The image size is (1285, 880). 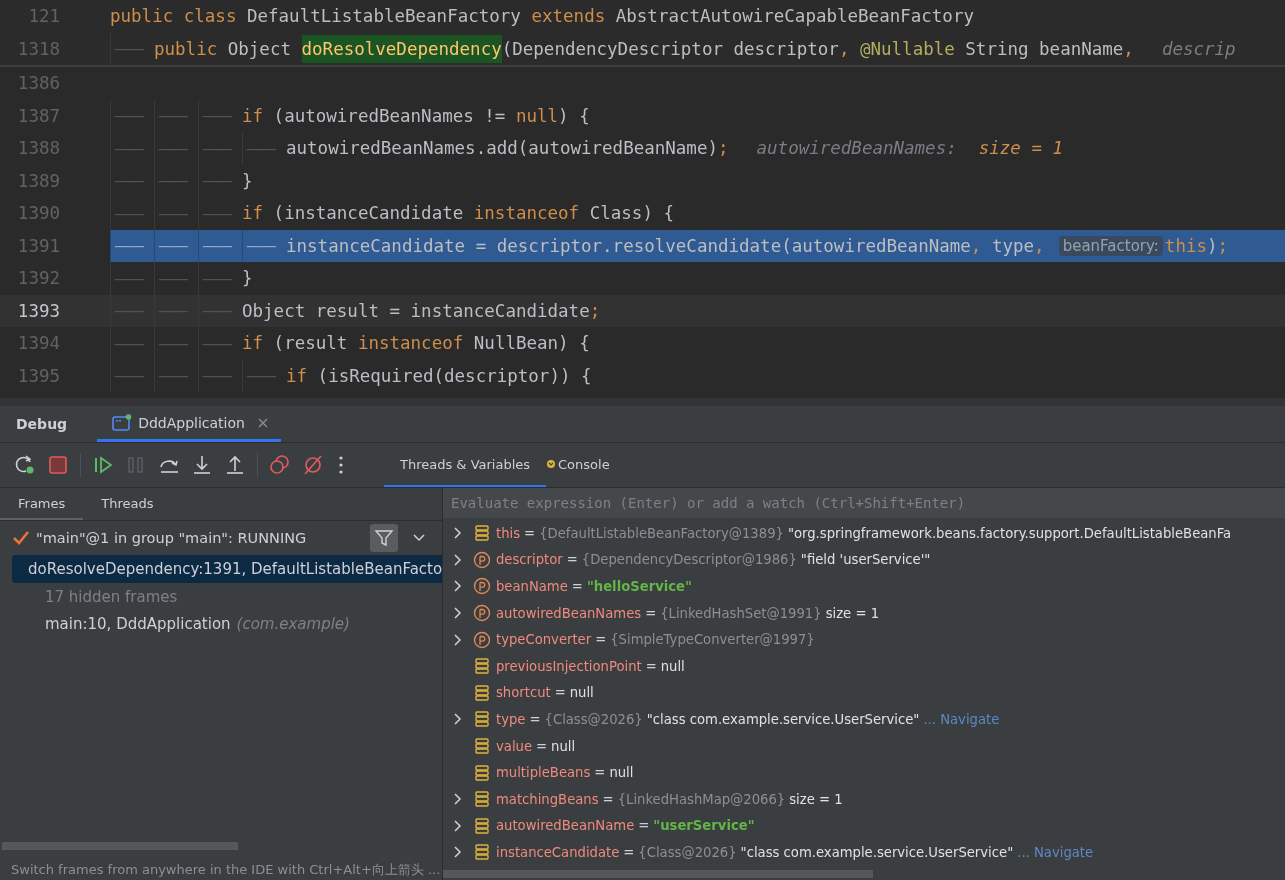 I want to click on breakpoints-icon, so click(x=280, y=465).